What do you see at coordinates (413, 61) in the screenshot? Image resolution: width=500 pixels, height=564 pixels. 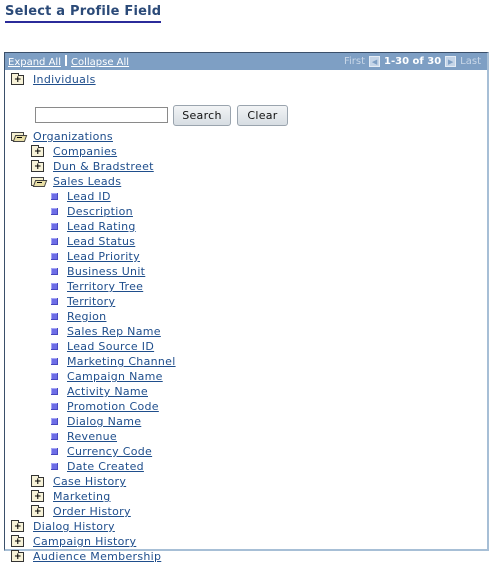 I see `row-count: 1-30 of 30` at bounding box center [413, 61].